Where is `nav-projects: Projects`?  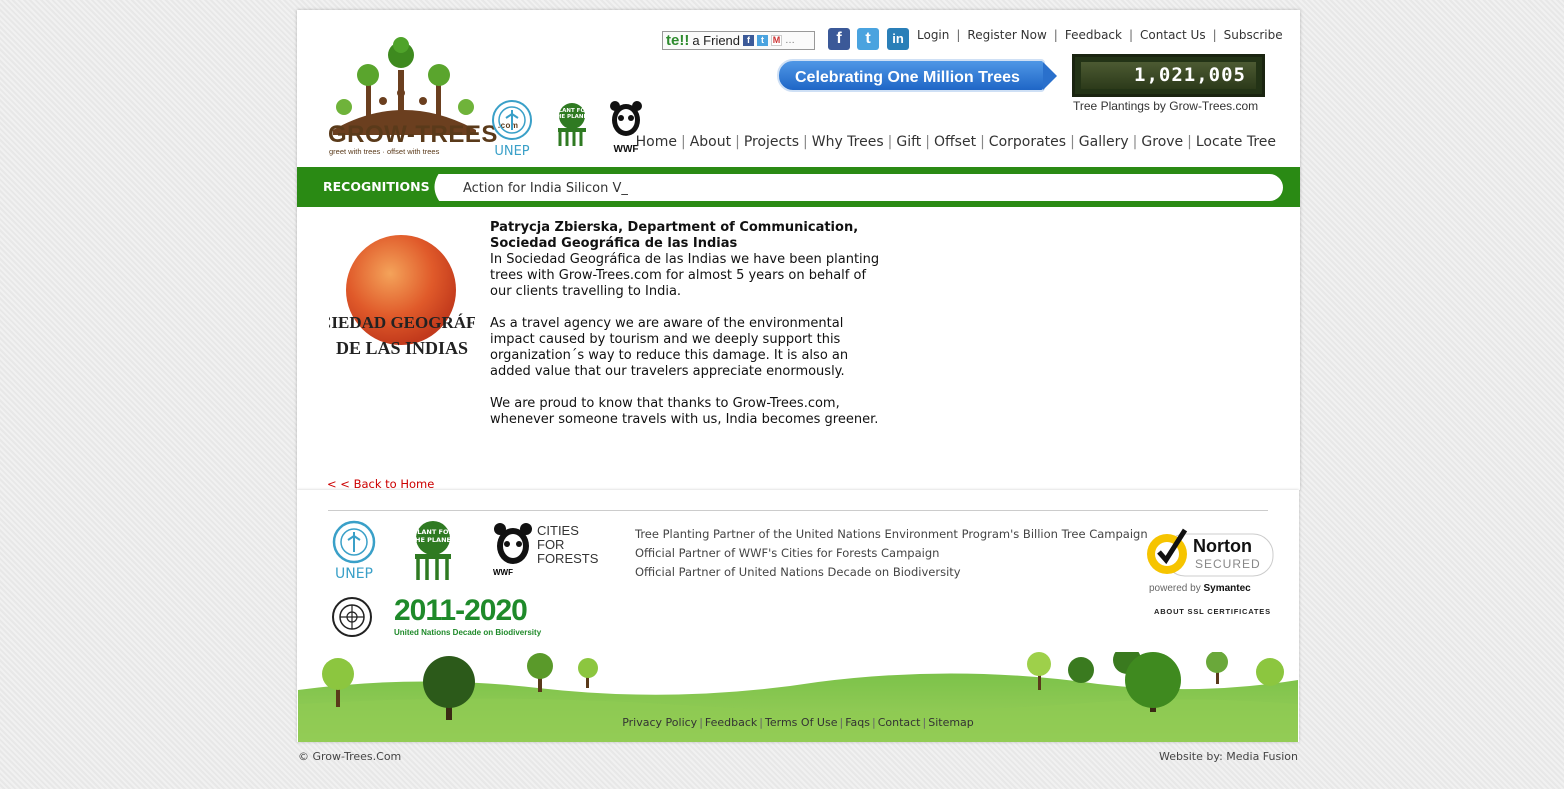 nav-projects: Projects is located at coordinates (771, 142).